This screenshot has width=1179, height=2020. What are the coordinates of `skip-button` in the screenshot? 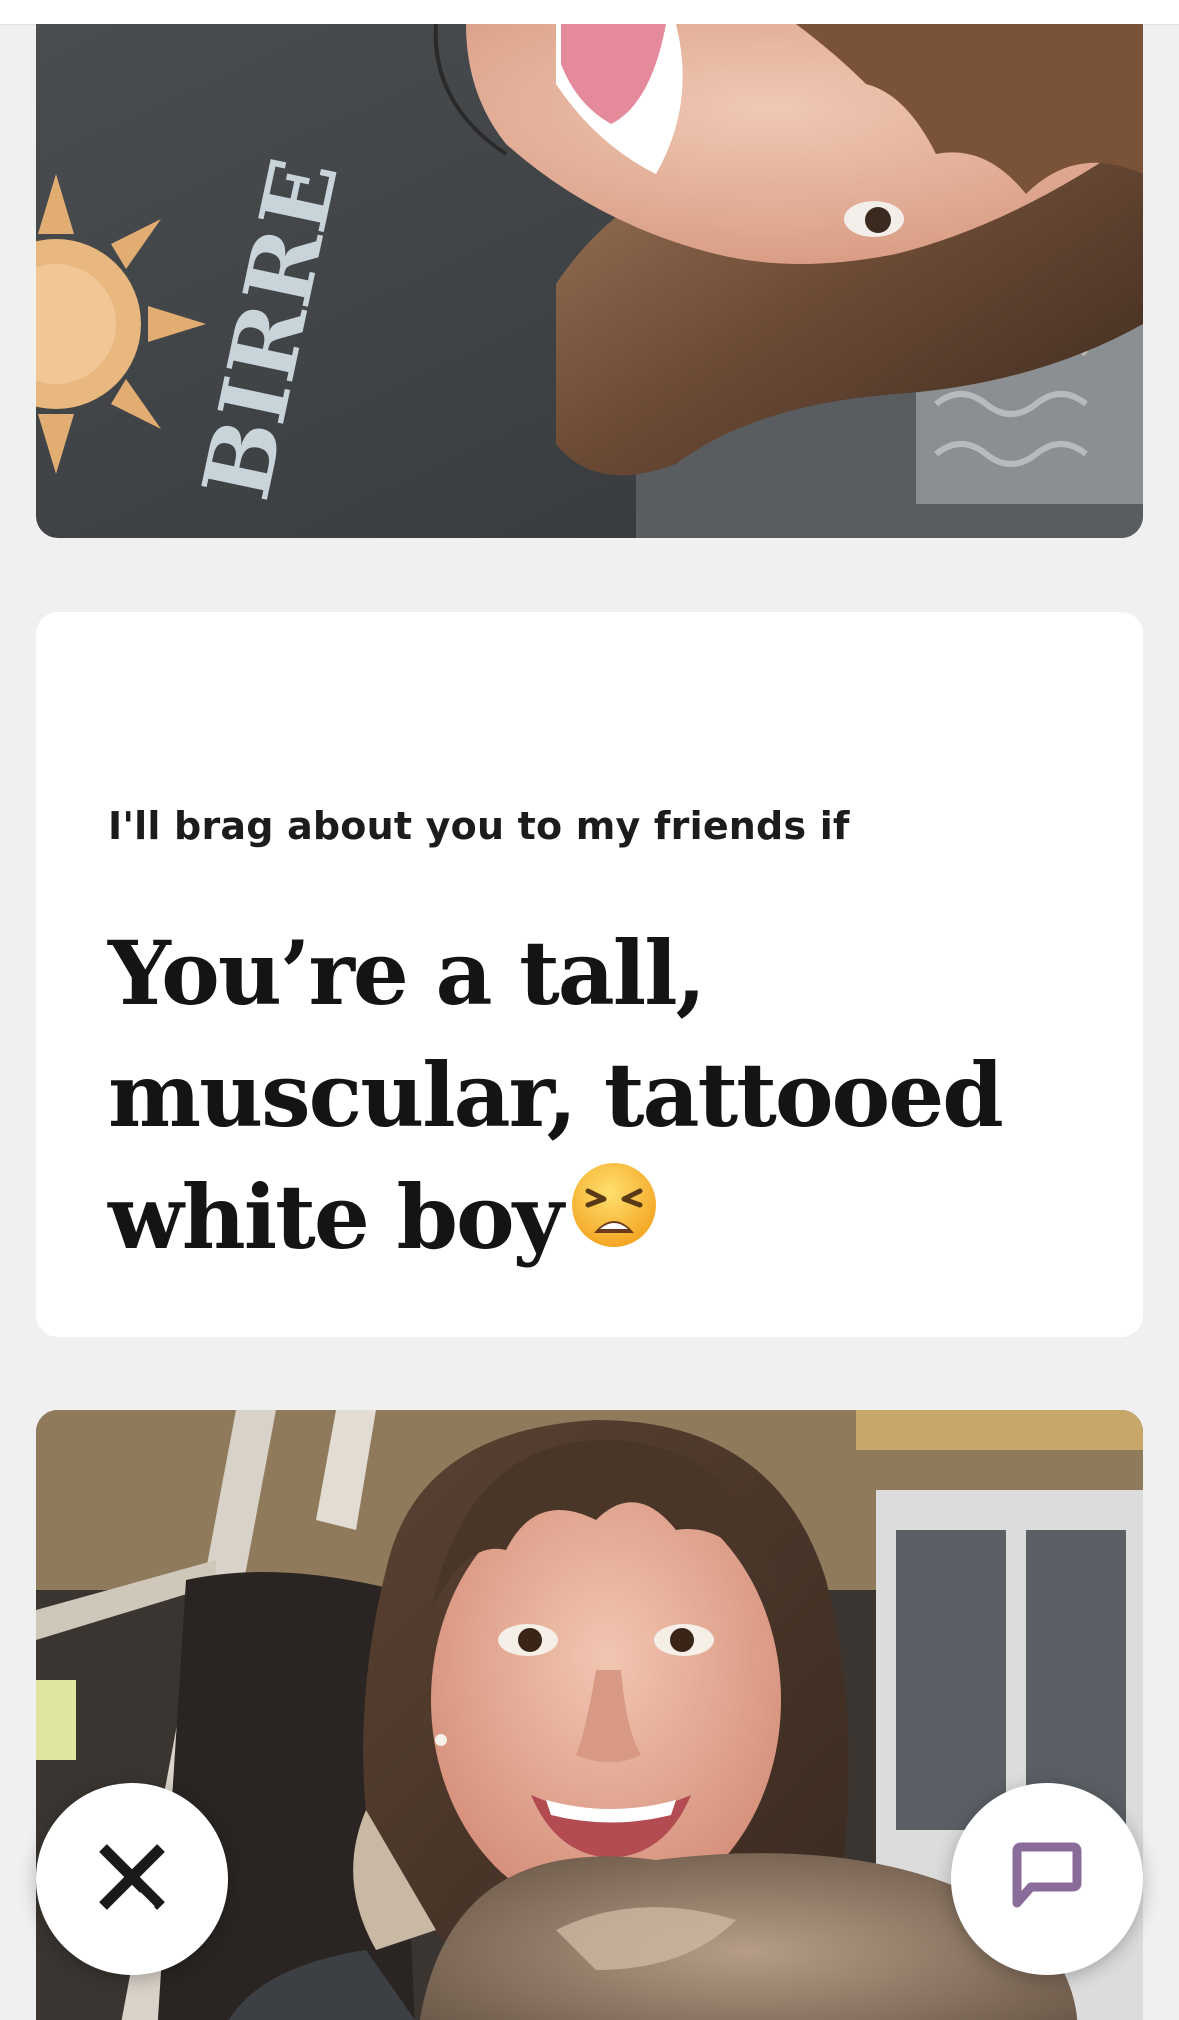 It's located at (132, 1879).